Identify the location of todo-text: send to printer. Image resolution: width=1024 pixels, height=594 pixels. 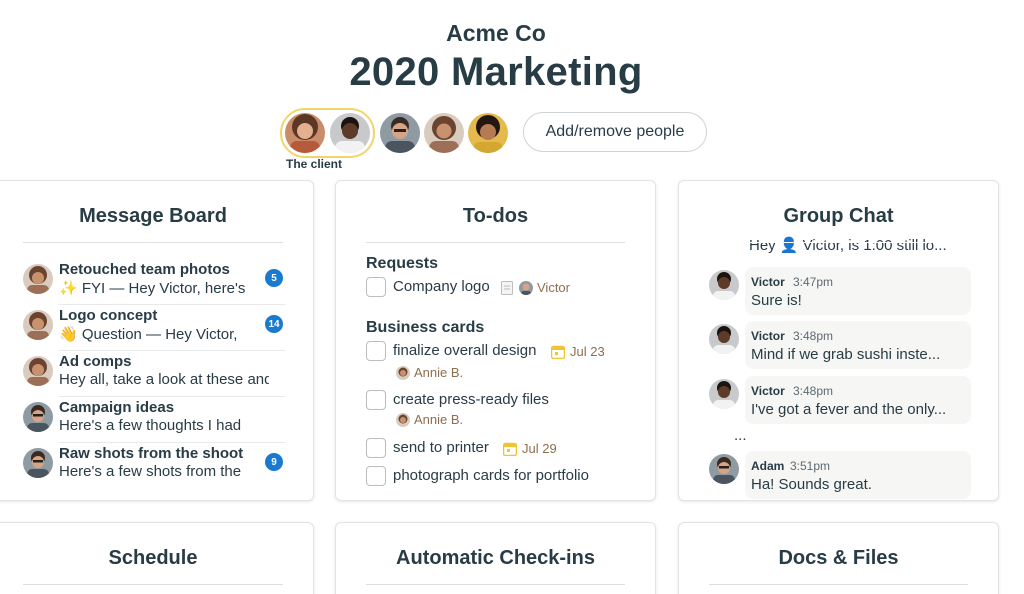
(441, 447).